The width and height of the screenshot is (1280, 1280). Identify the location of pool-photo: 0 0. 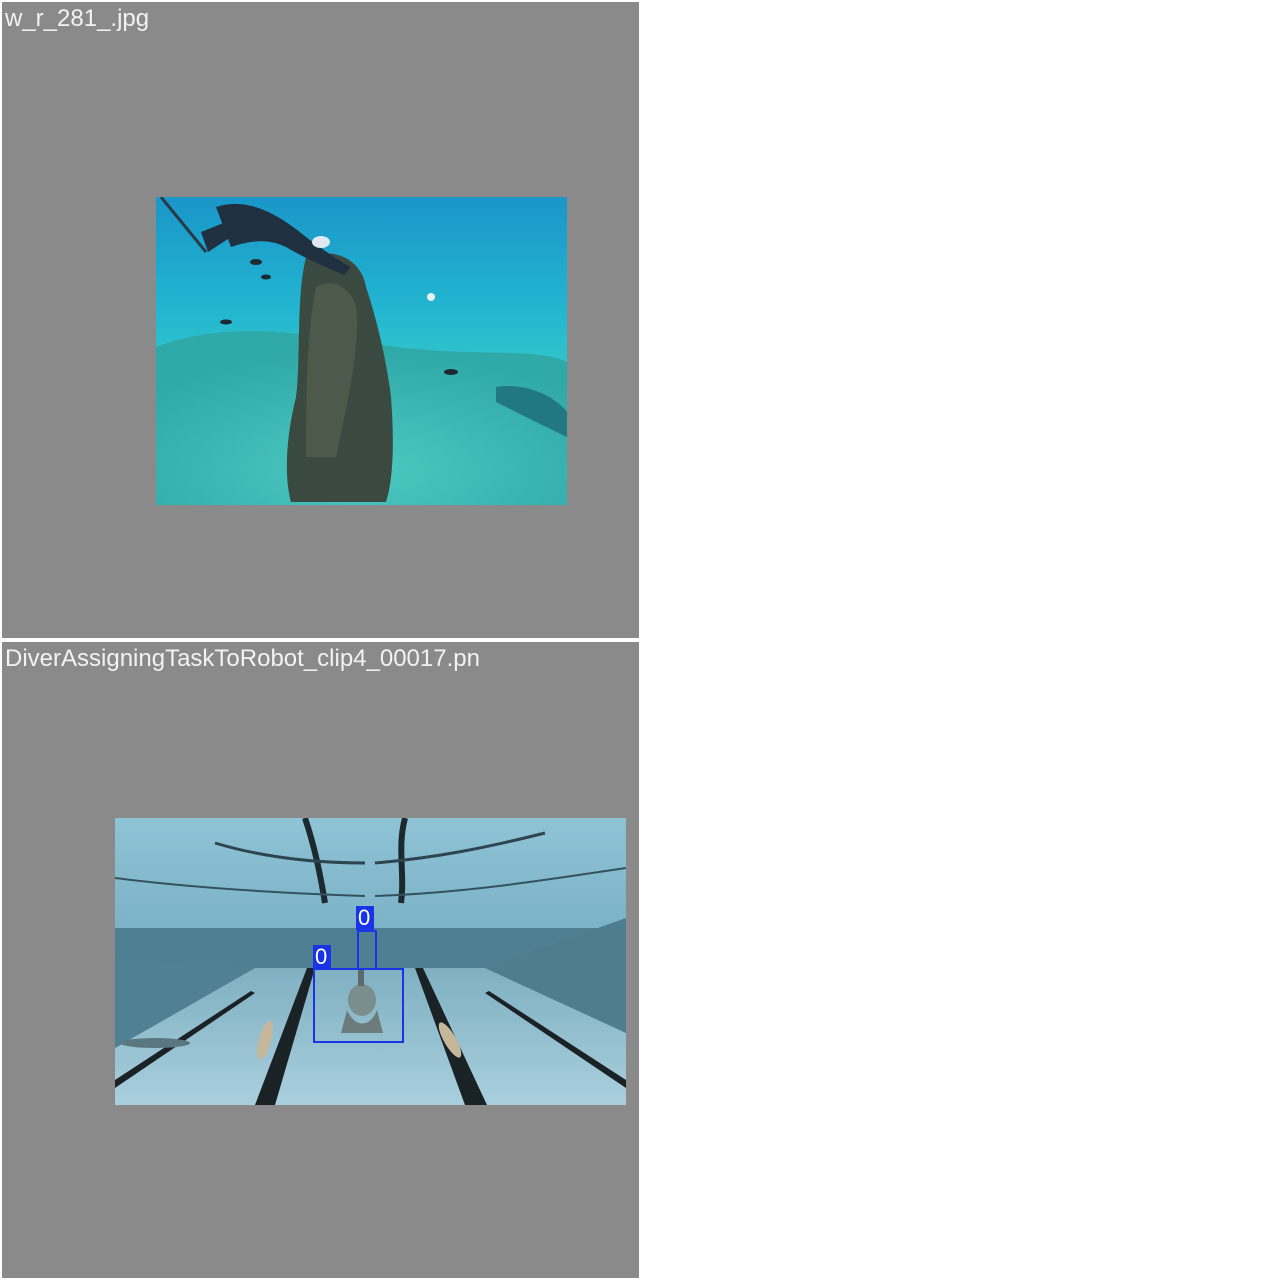
(370, 961).